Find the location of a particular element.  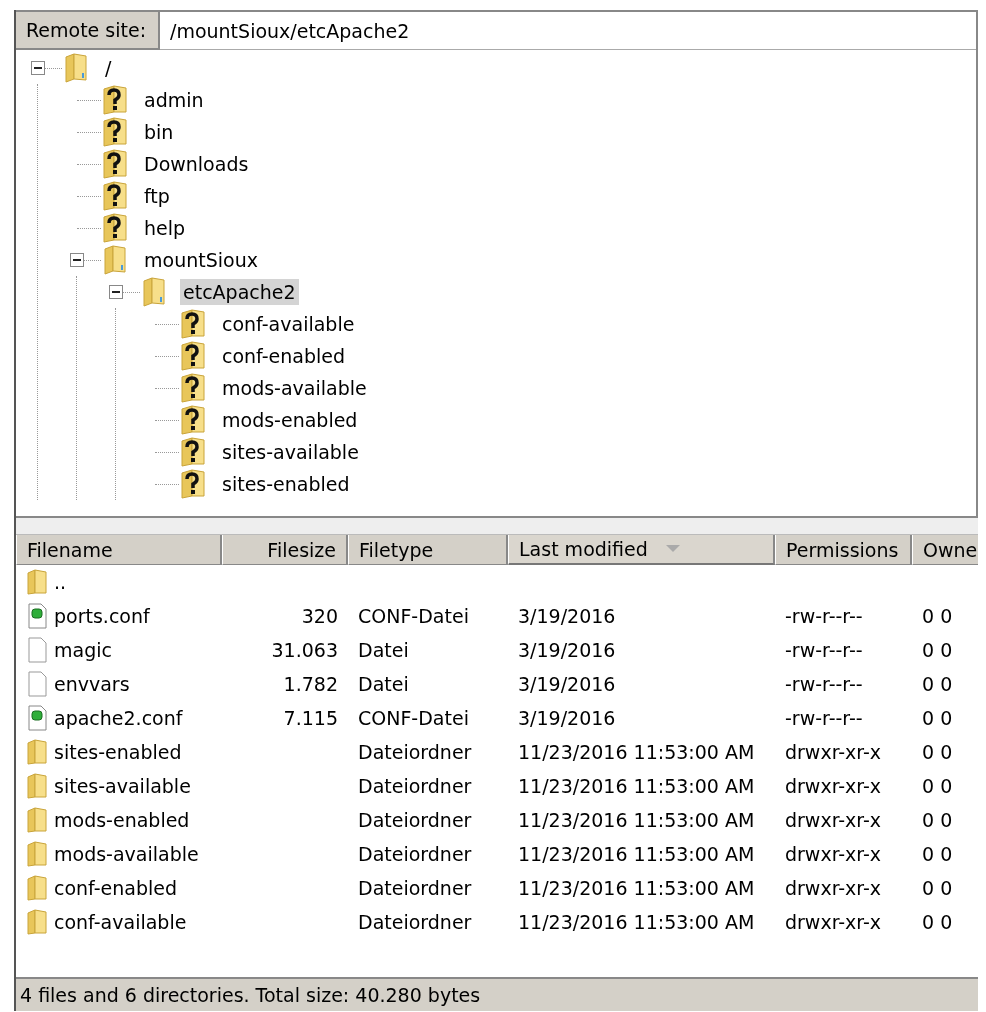

tree-item: mods-available is located at coordinates (294, 388).